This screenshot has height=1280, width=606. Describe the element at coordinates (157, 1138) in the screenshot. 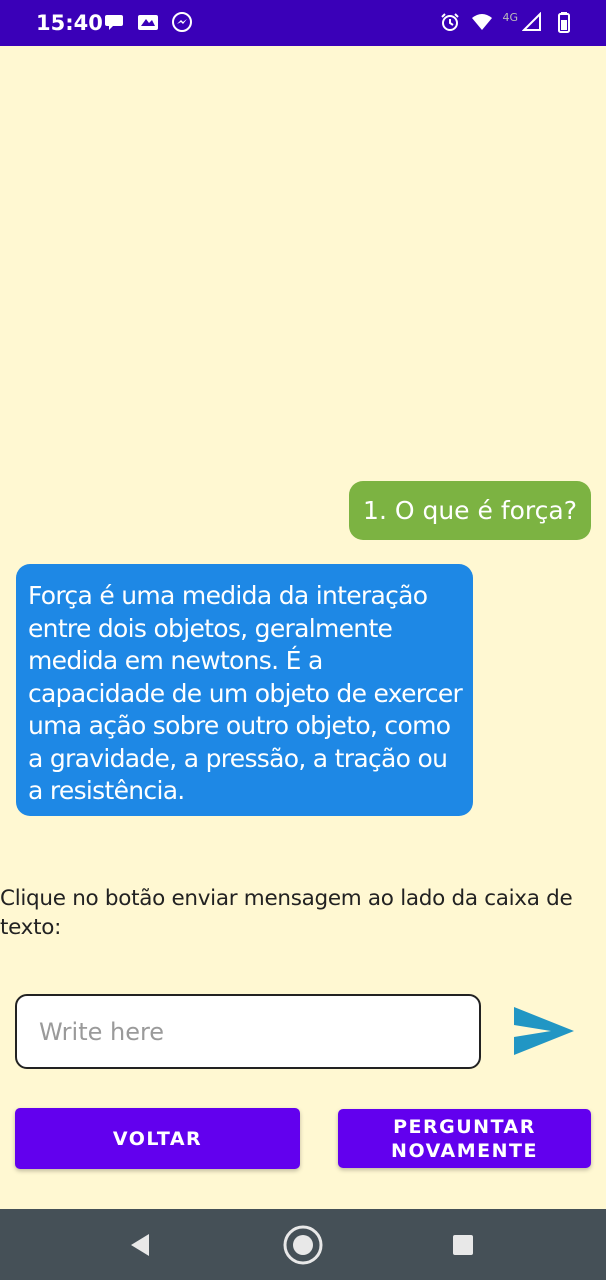

I see `back-button: VOLTAR` at that location.